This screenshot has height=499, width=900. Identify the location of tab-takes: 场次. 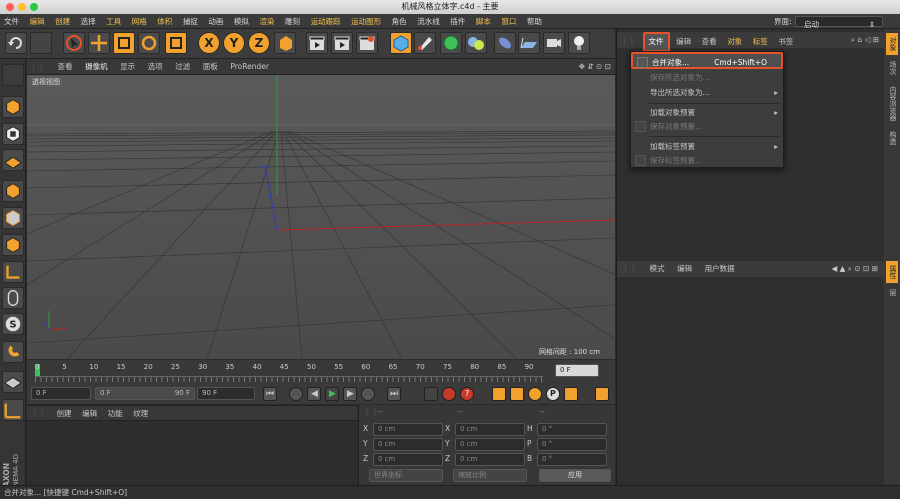
(892, 68).